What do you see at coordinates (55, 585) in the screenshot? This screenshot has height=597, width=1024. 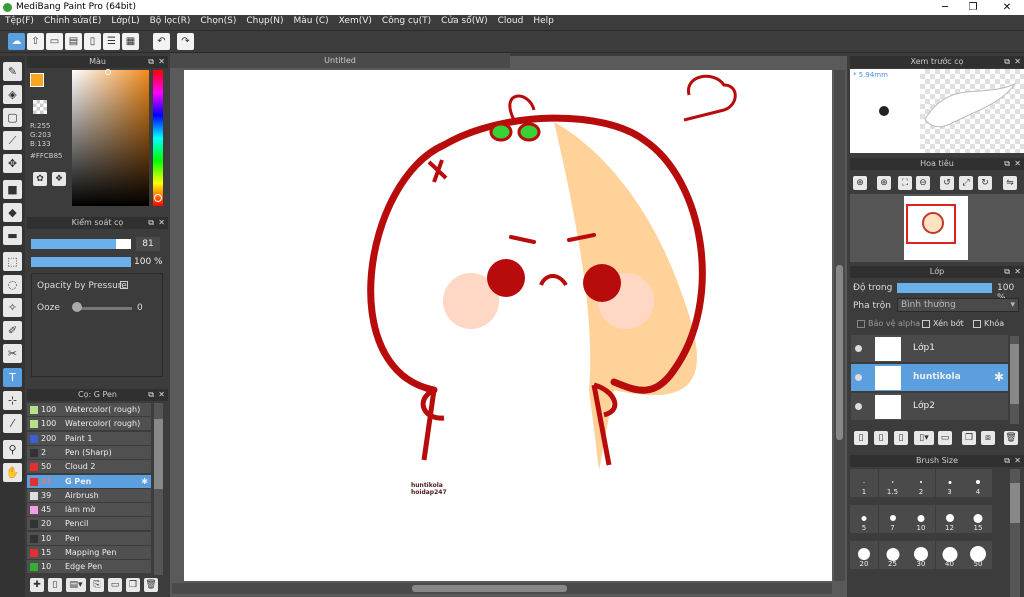 I see `new-brush-icon: ▯` at bounding box center [55, 585].